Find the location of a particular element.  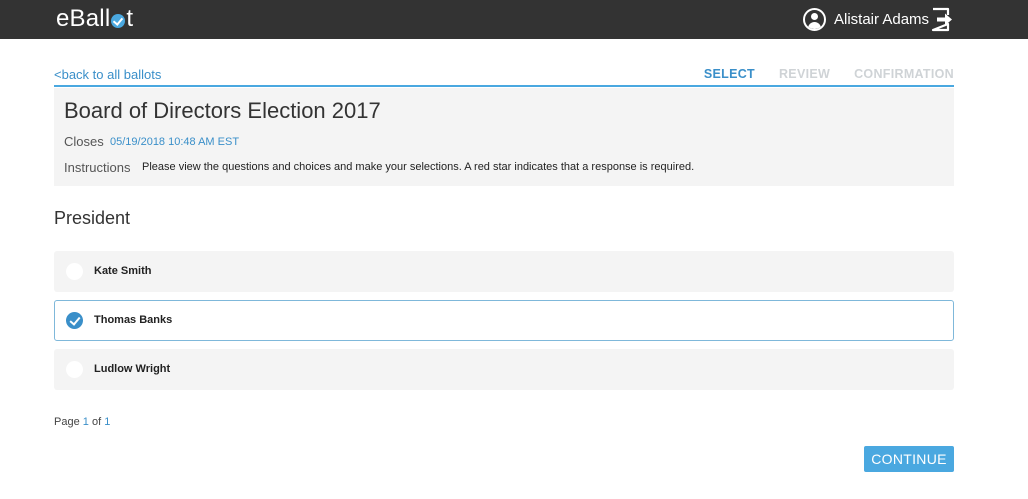

closes-label: Closes is located at coordinates (84, 141).